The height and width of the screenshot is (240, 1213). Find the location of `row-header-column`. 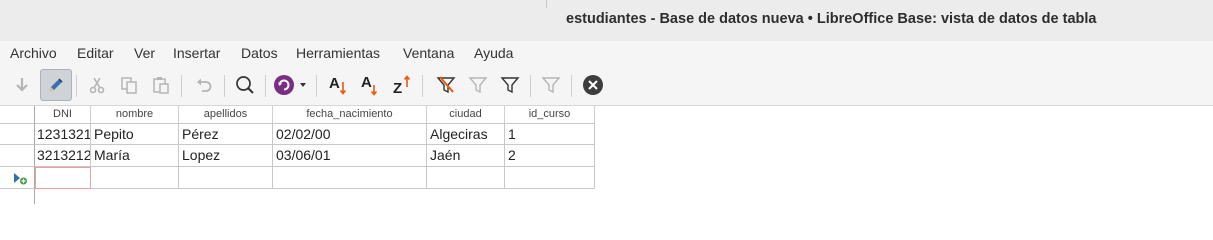

row-header-column is located at coordinates (17, 196).